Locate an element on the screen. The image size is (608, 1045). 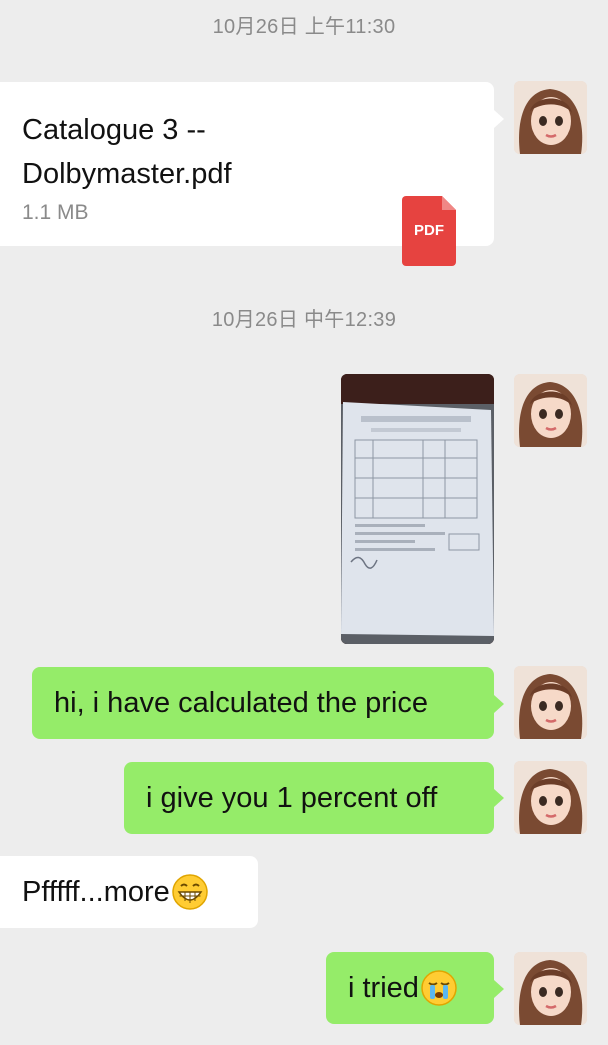
message-text: Pfffff...more is located at coordinates (96, 891).